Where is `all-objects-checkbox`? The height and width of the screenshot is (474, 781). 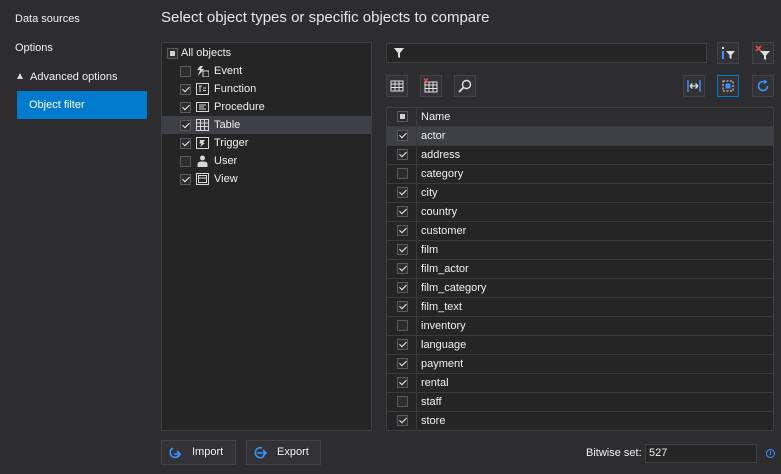
all-objects-checkbox is located at coordinates (172, 53).